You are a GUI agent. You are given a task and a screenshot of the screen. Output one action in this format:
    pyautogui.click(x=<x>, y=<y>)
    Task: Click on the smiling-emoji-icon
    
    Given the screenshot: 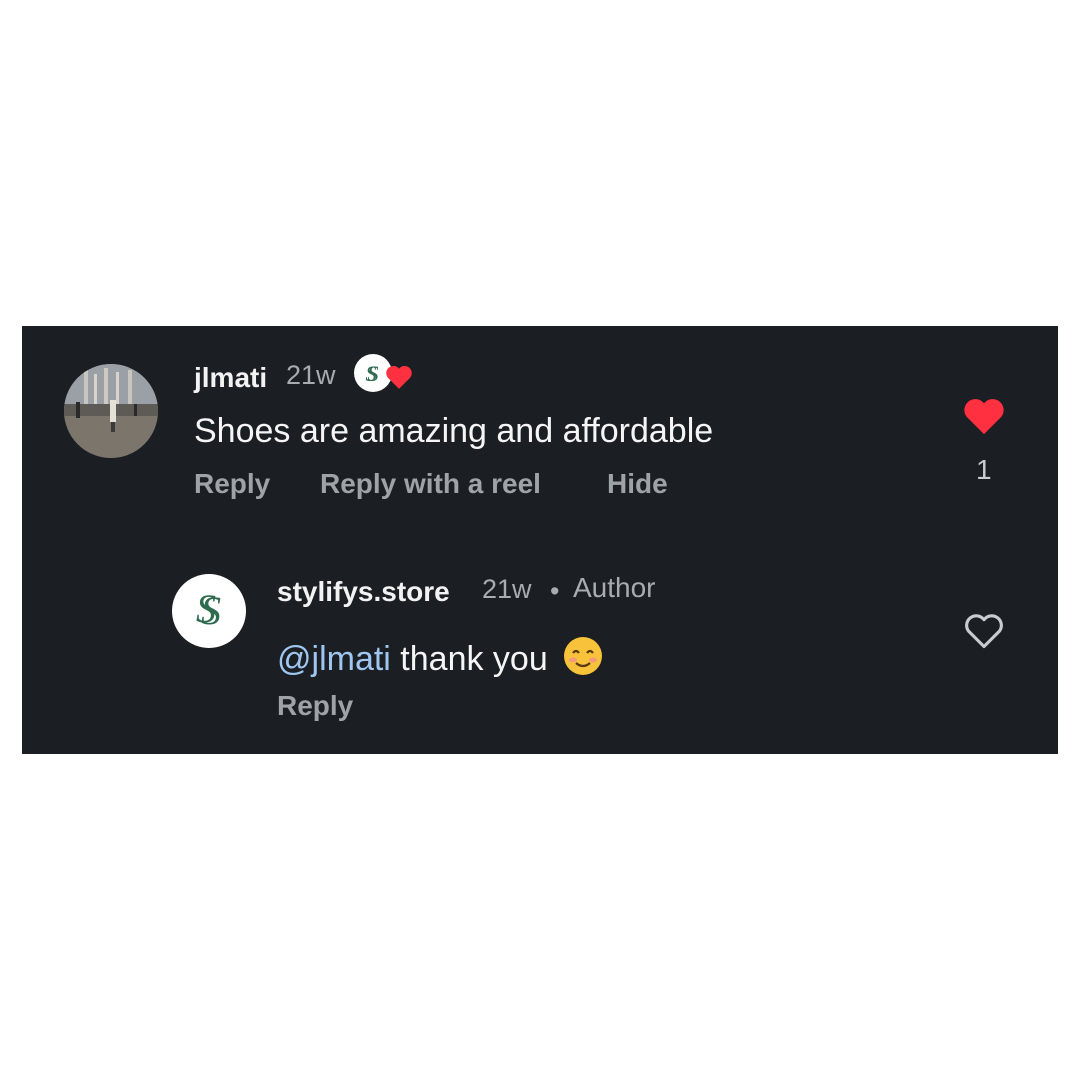 What is the action you would take?
    pyautogui.click(x=583, y=656)
    